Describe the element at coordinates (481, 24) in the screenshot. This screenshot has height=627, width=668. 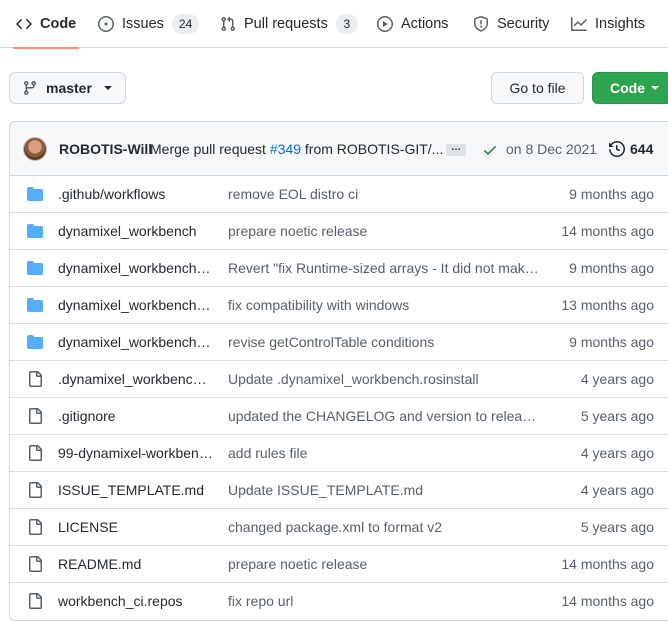
I see `shield-icon` at that location.